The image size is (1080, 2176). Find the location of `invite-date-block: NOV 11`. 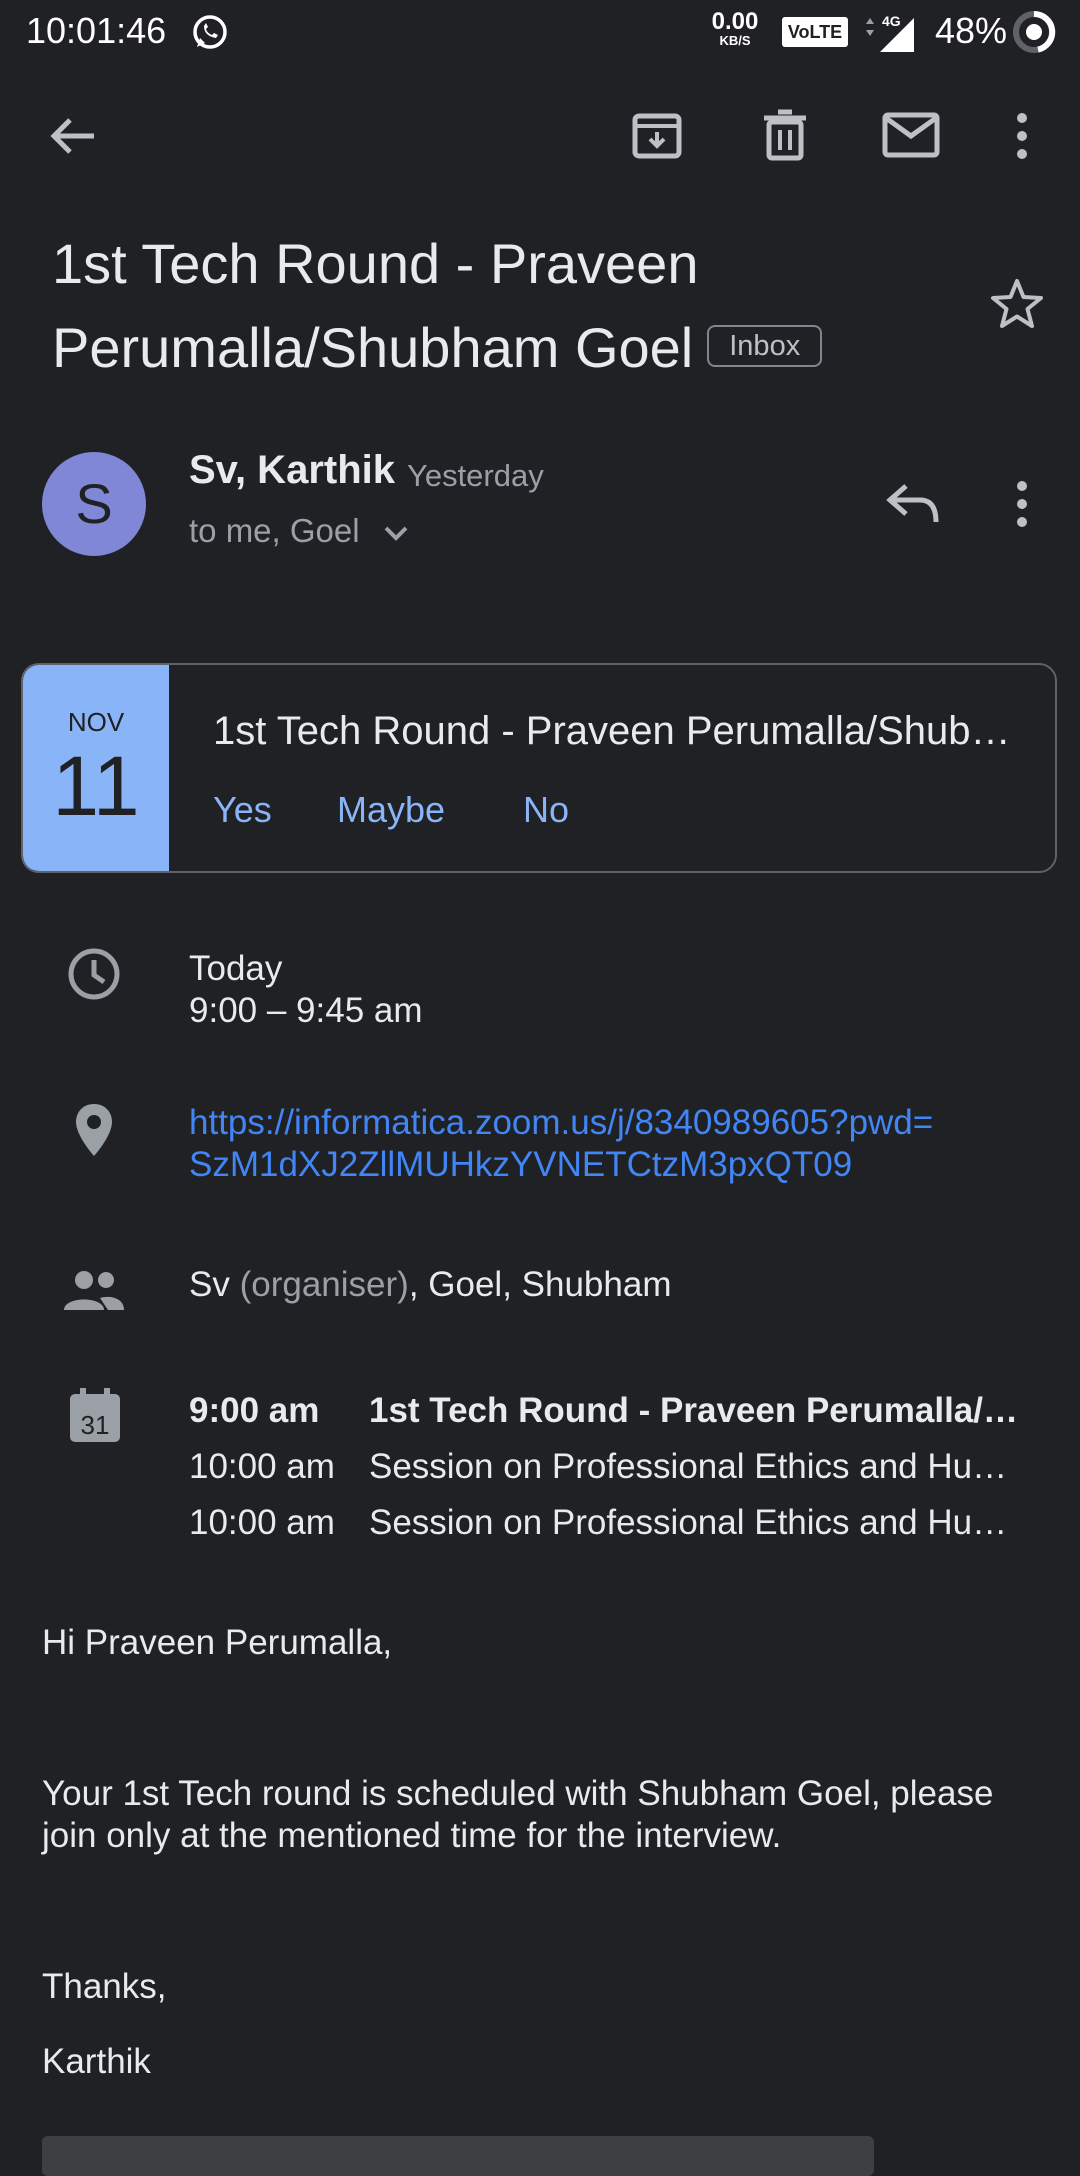

invite-date-block: NOV 11 is located at coordinates (96, 768).